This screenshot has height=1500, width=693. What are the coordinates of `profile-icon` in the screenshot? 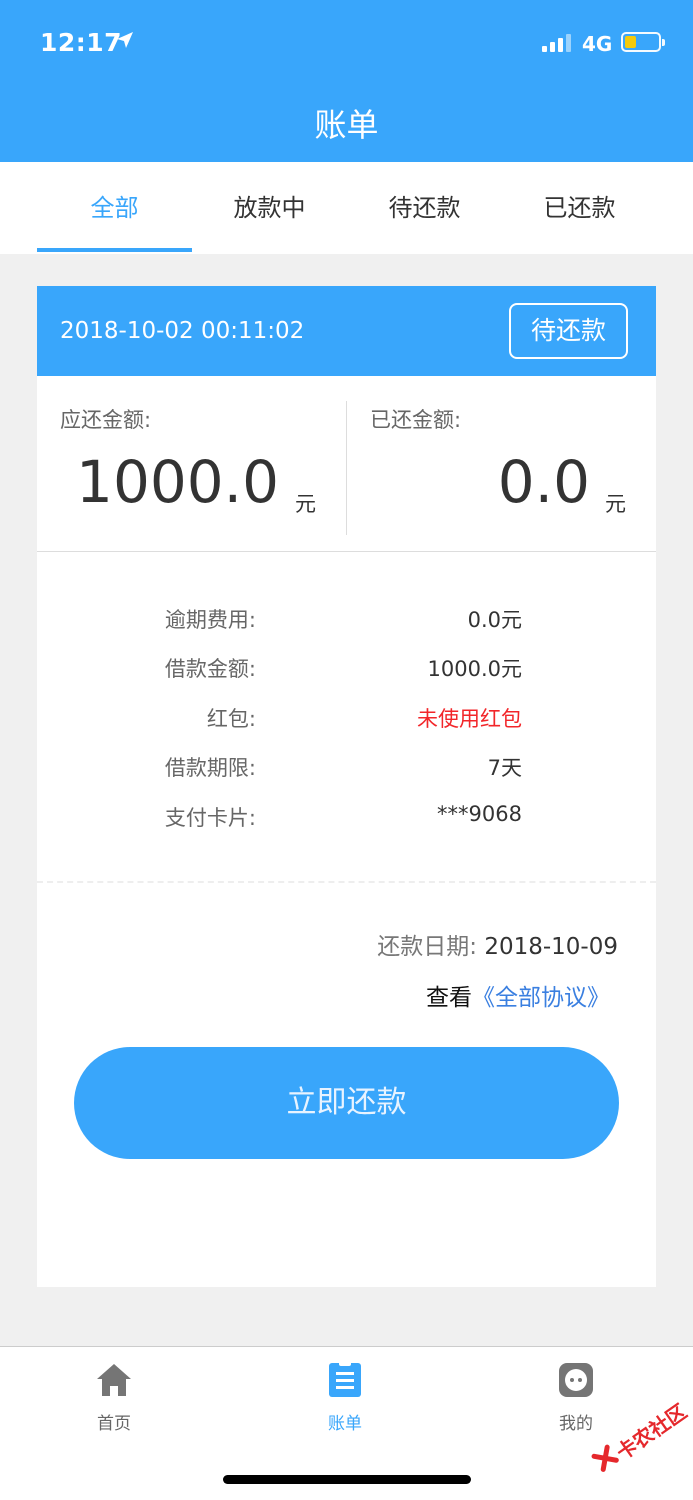 It's located at (576, 1380).